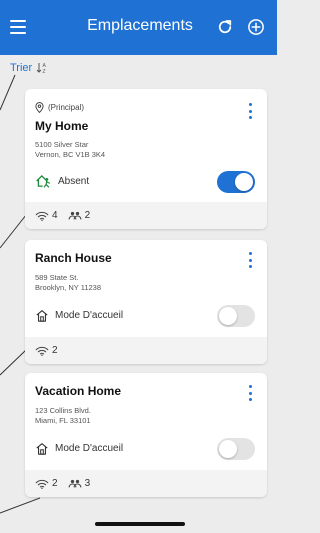 Image resolution: width=320 pixels, height=533 pixels. I want to click on add-location-icon, so click(256, 27).